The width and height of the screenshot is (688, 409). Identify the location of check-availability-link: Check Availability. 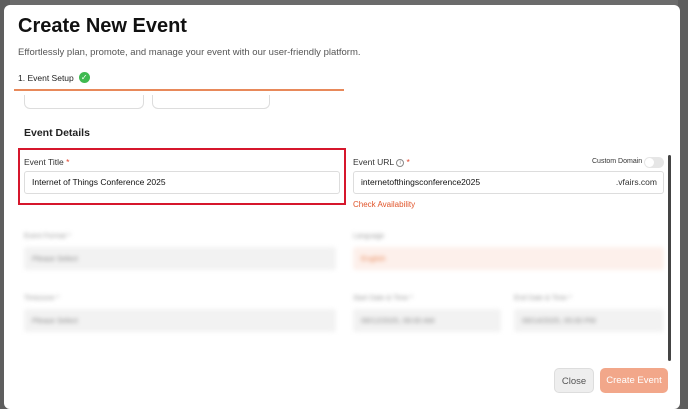
(384, 204).